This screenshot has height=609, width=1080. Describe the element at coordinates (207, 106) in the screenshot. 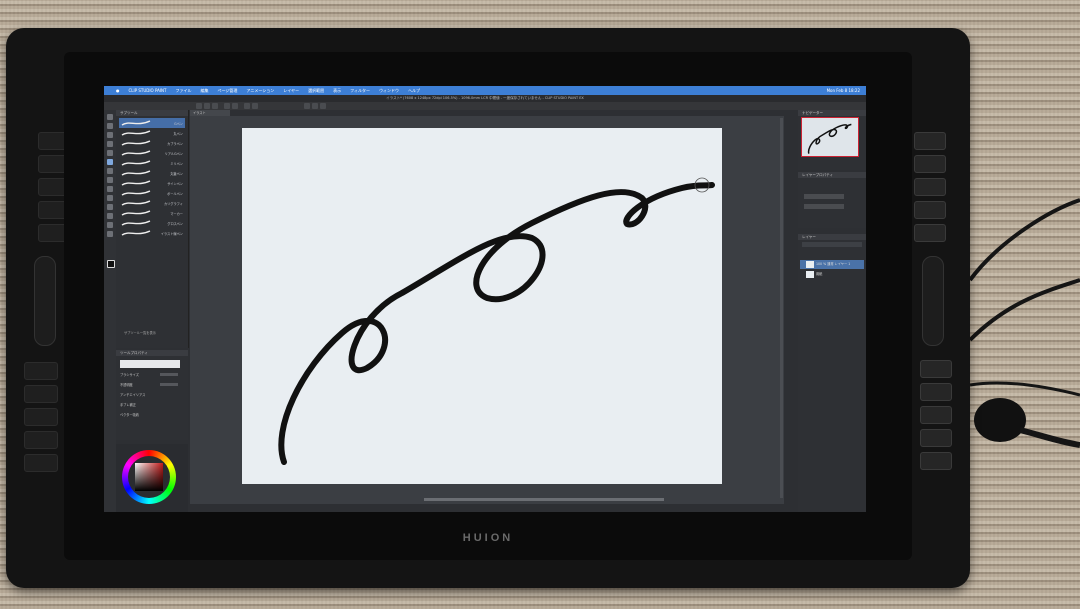

I see `open-icon` at that location.